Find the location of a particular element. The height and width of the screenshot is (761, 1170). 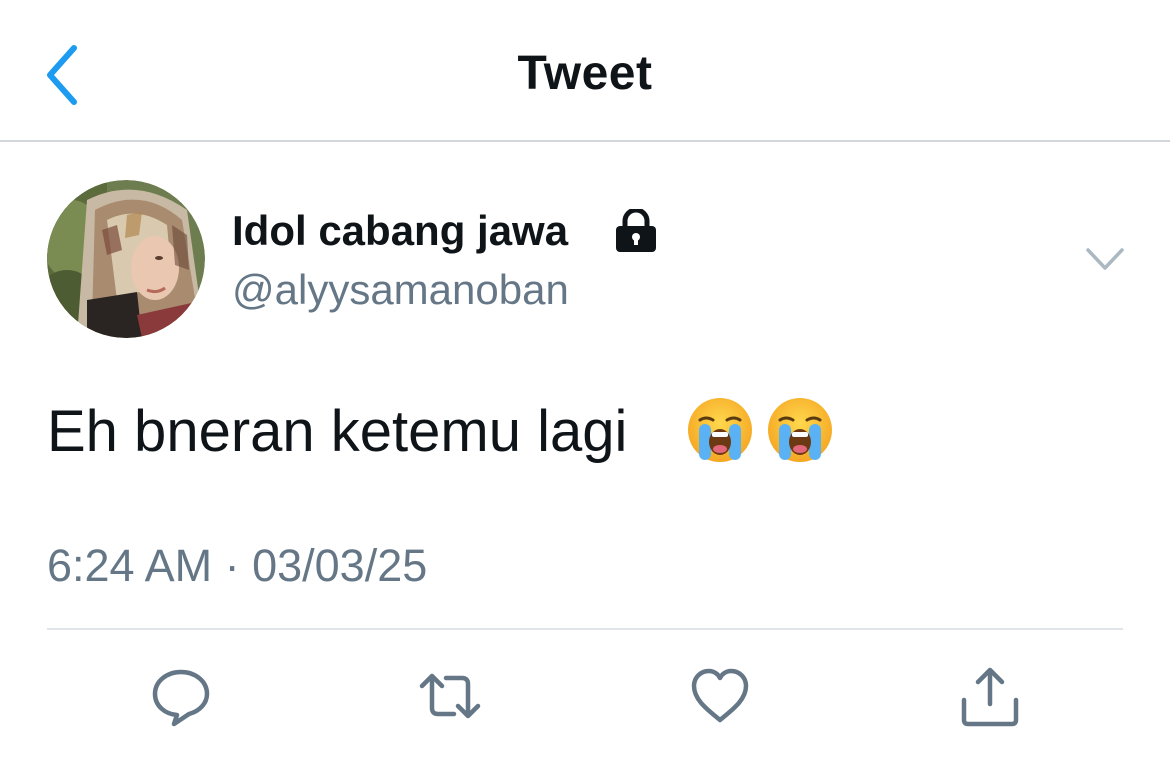

tweet-text: Eh bneran ketemu lagi is located at coordinates (337, 431).